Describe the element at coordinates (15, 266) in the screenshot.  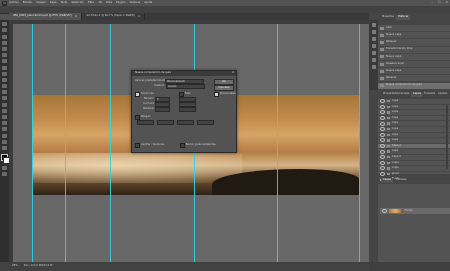
I see `zoom-level: 25%` at that location.